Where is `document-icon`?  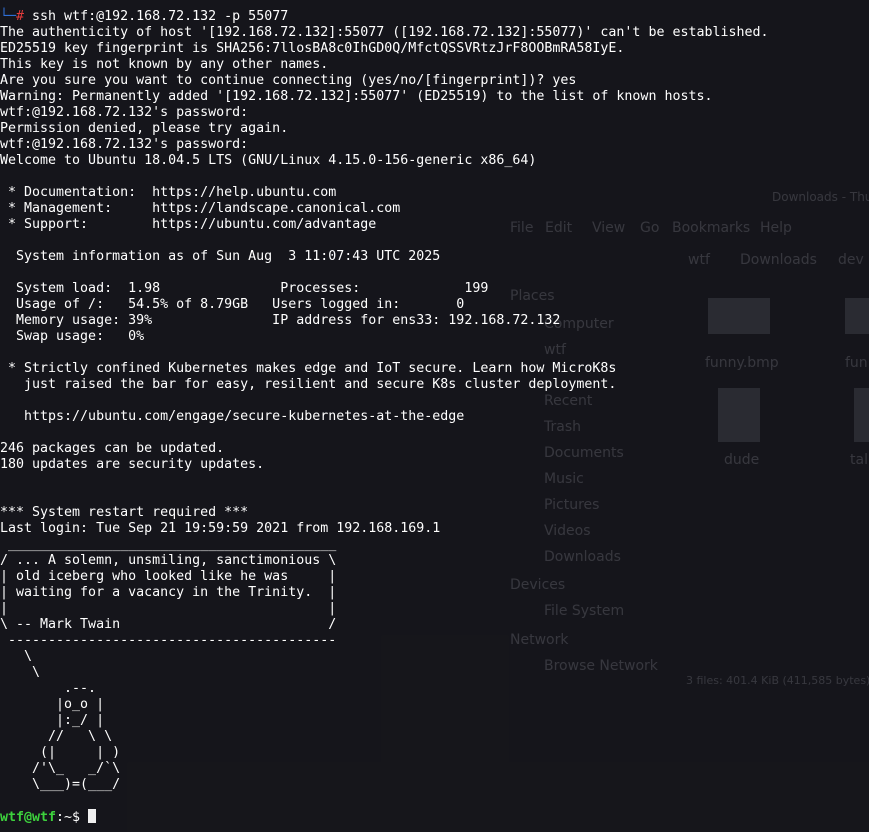 document-icon is located at coordinates (861, 415).